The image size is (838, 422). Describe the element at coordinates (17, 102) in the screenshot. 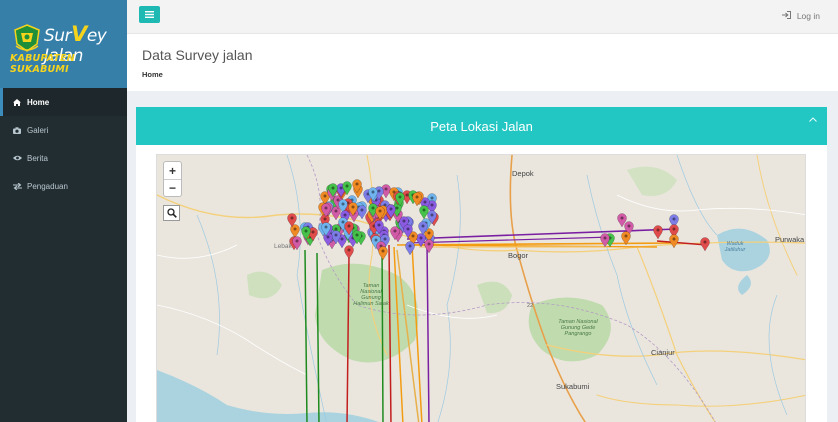

I see `home-icon` at that location.